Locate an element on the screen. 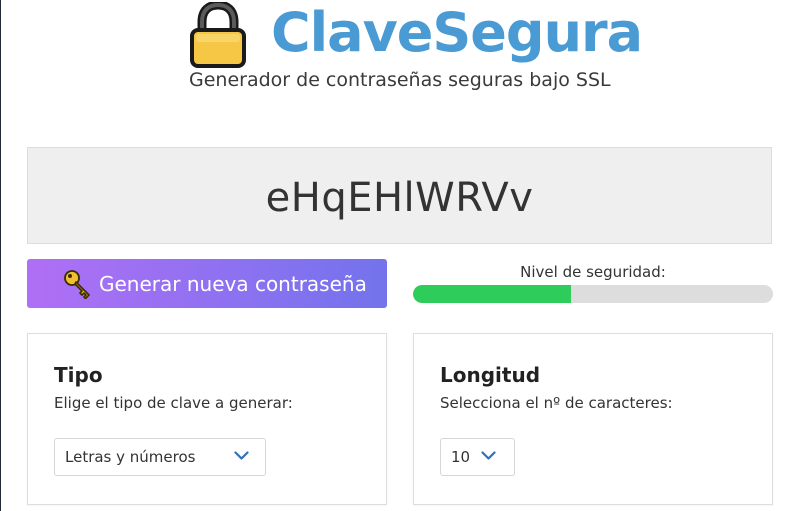 The height and width of the screenshot is (511, 800). app-title: ClaveSegura is located at coordinates (457, 32).